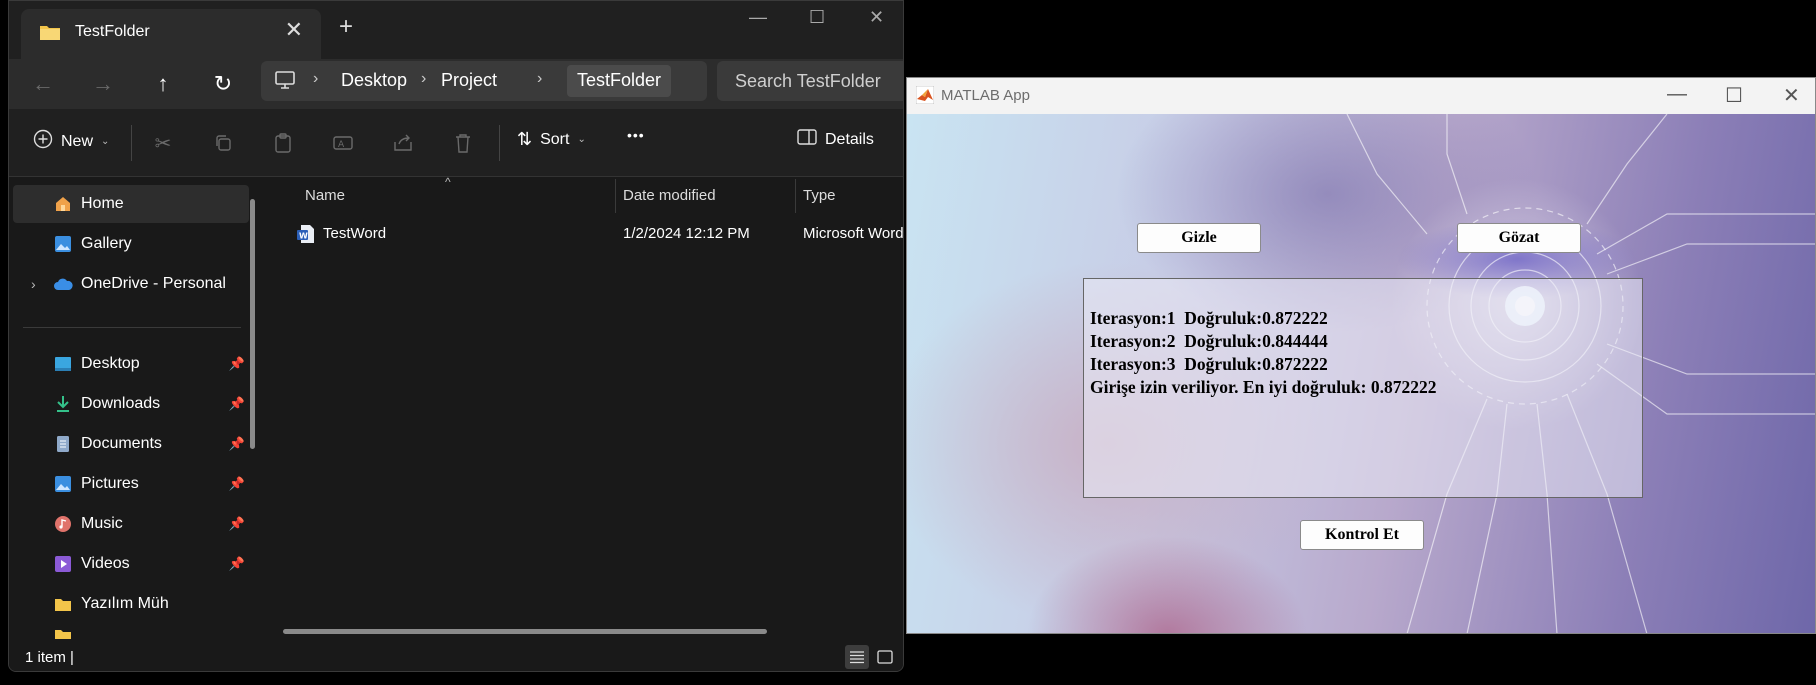 The image size is (1816, 685). Describe the element at coordinates (343, 143) in the screenshot. I see `rename-icon: A` at that location.